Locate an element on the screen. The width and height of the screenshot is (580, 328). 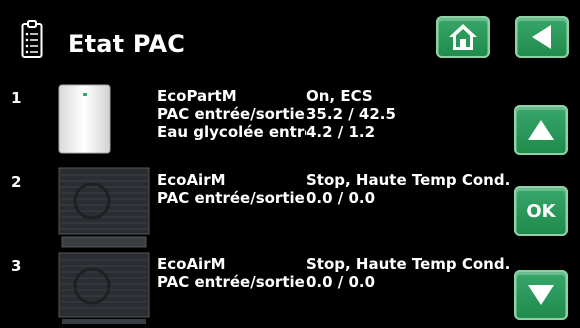
ecopart-unit-image is located at coordinates (84, 119).